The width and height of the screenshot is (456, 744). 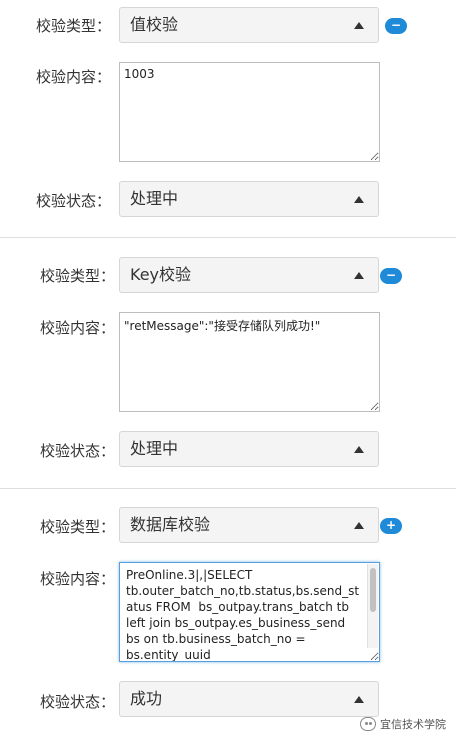 What do you see at coordinates (249, 525) in the screenshot?
I see `type-select: 数据库校验` at bounding box center [249, 525].